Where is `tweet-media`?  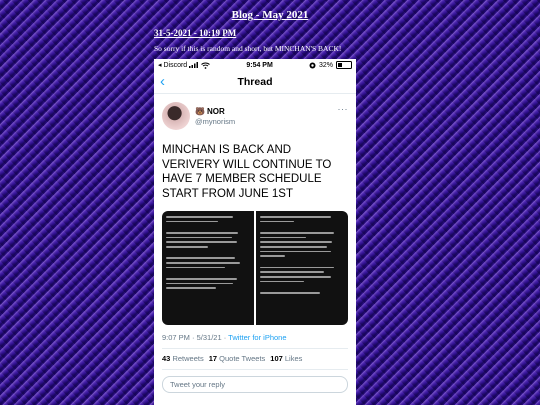
tweet-media is located at coordinates (255, 268).